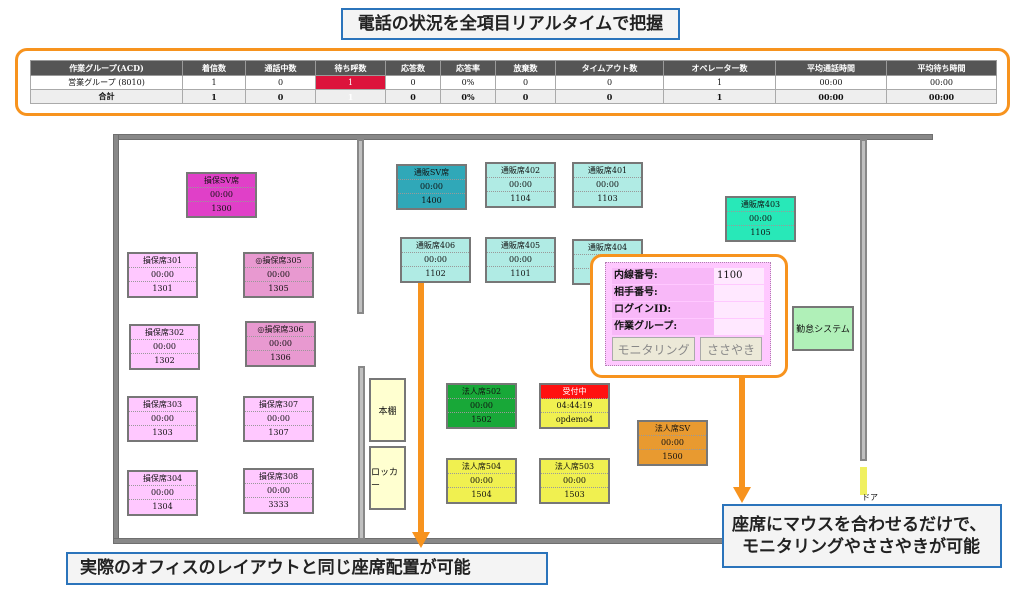  I want to click on seat-hojin-504: 法人席504 00:00 1504, so click(481, 481).